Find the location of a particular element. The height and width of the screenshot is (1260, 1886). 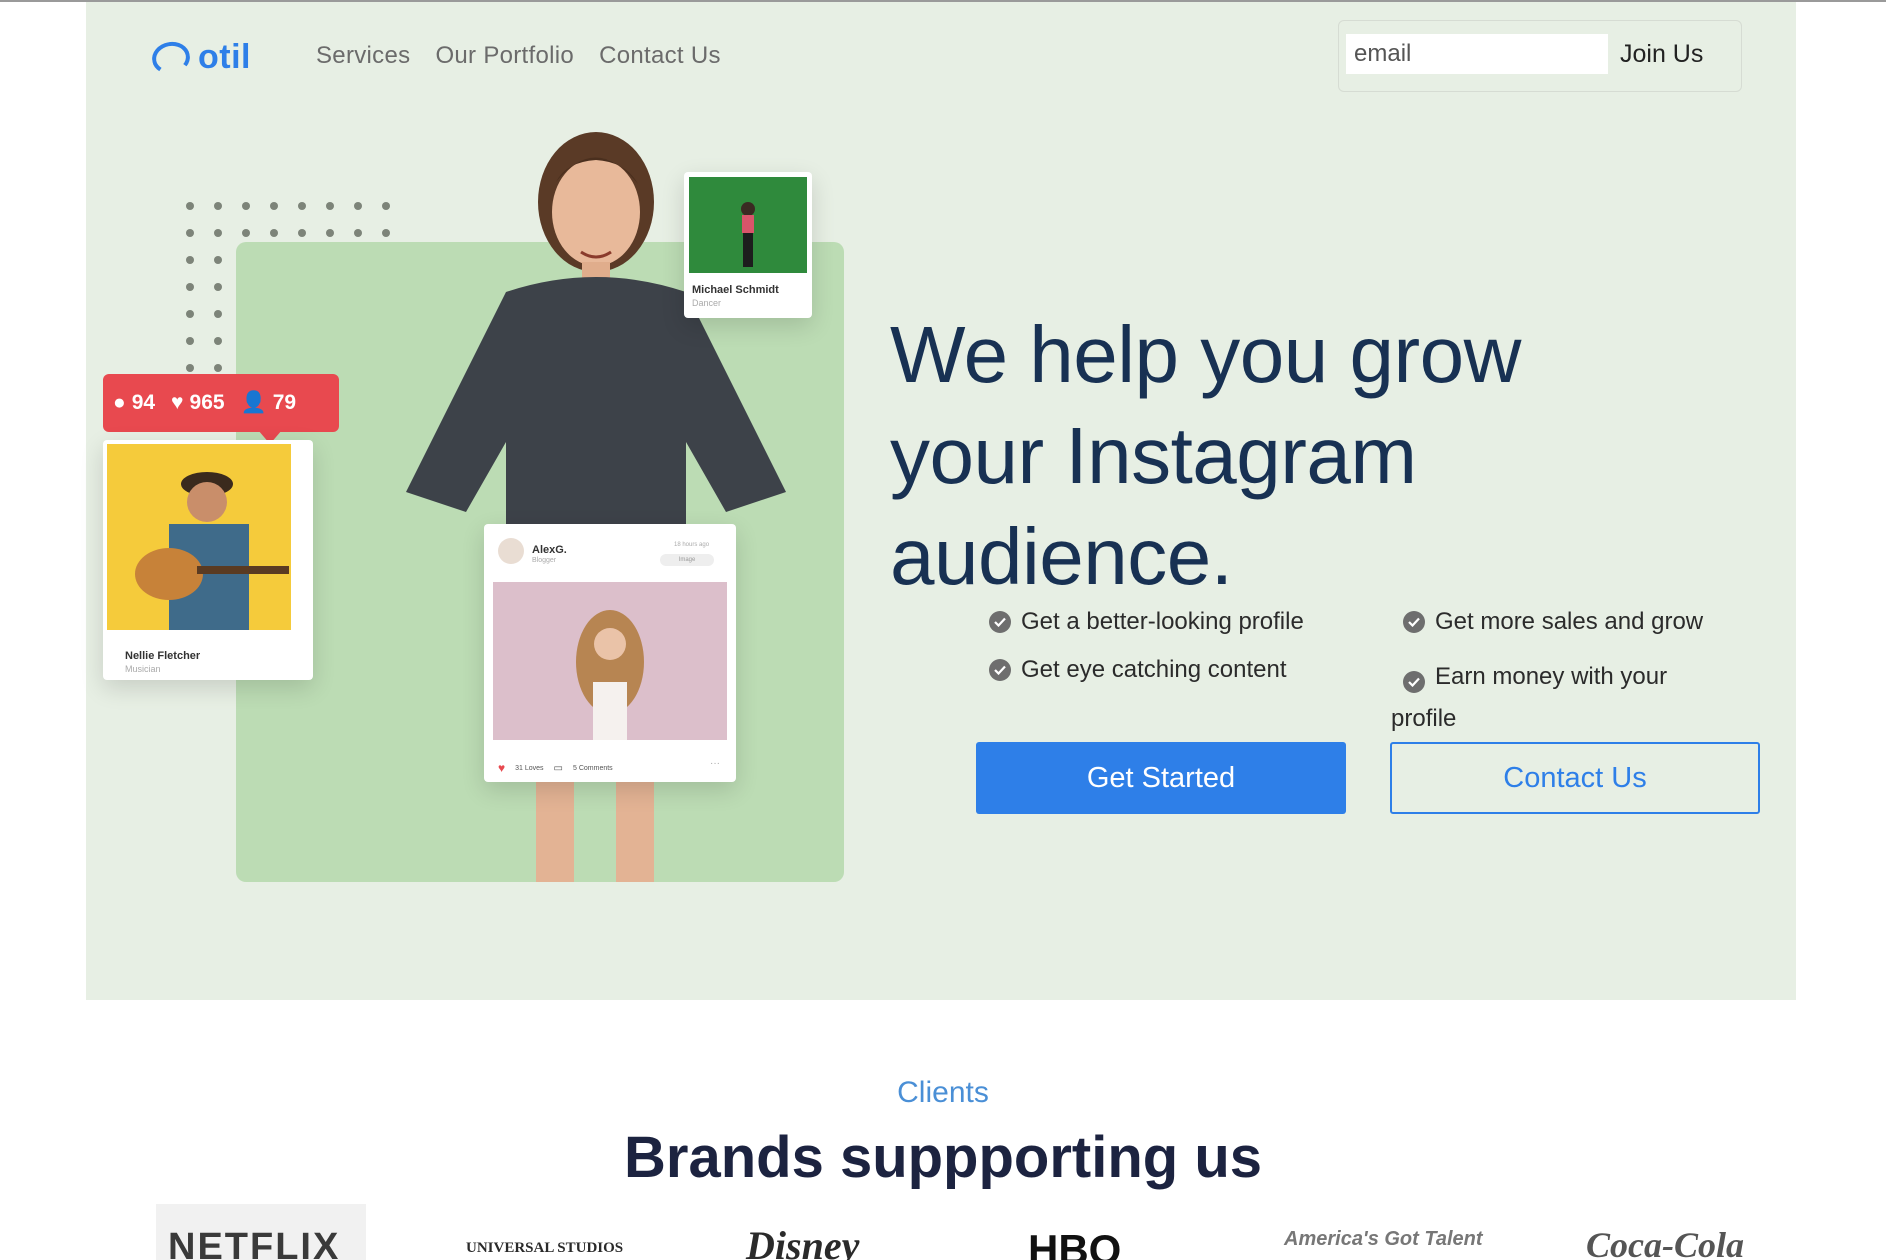

universal-logo: UNIVERSAL STUDIOS is located at coordinates (545, 1248).